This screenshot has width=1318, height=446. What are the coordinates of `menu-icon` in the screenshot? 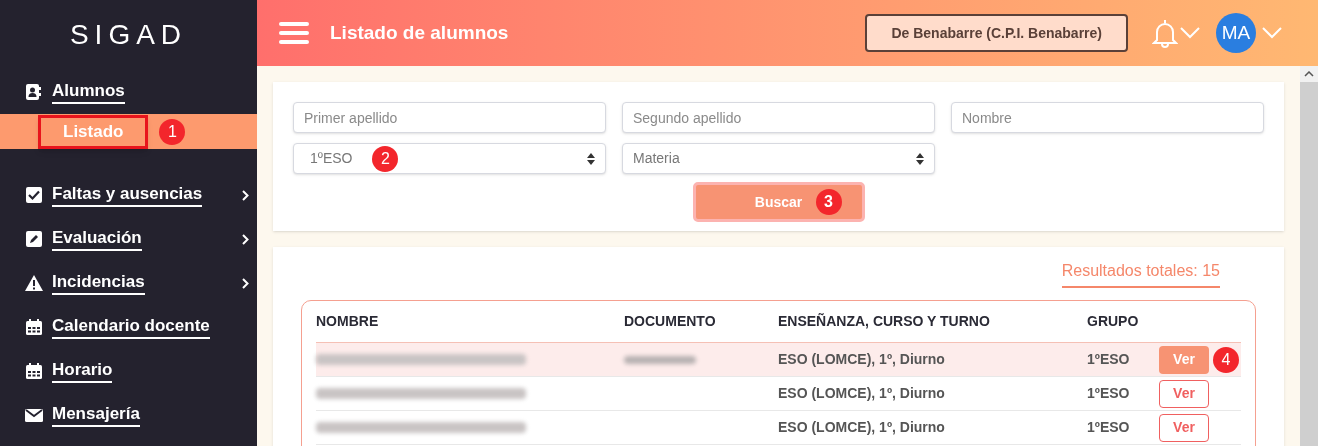 It's located at (294, 33).